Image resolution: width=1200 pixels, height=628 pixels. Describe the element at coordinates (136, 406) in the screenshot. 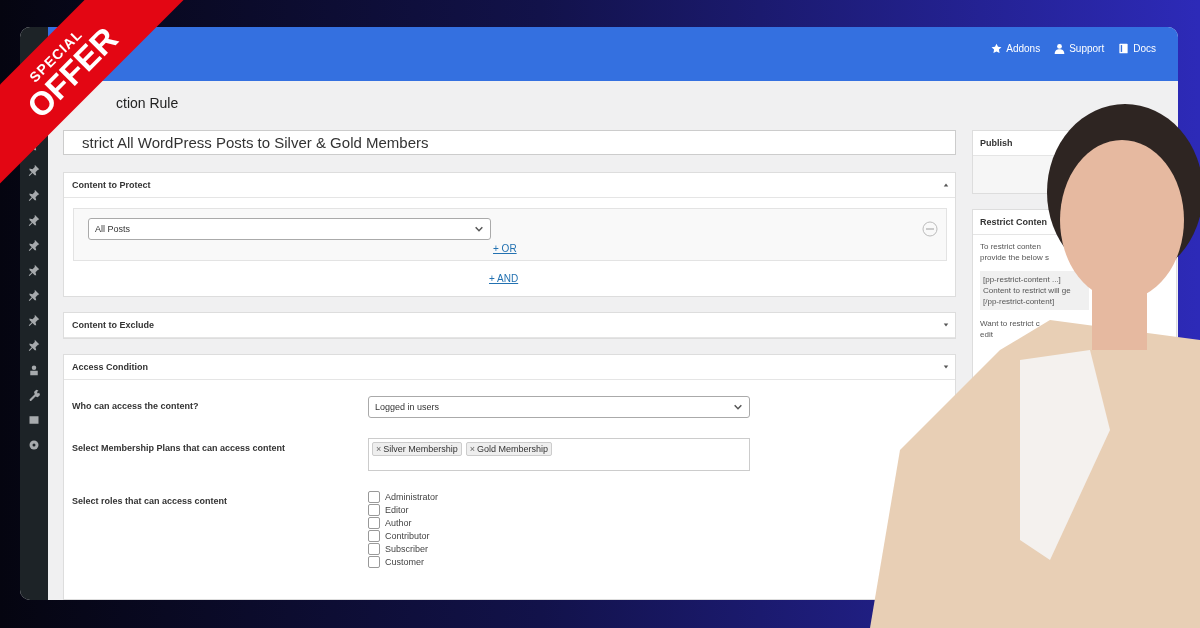

I see `field-label: Who can access the content?` at that location.